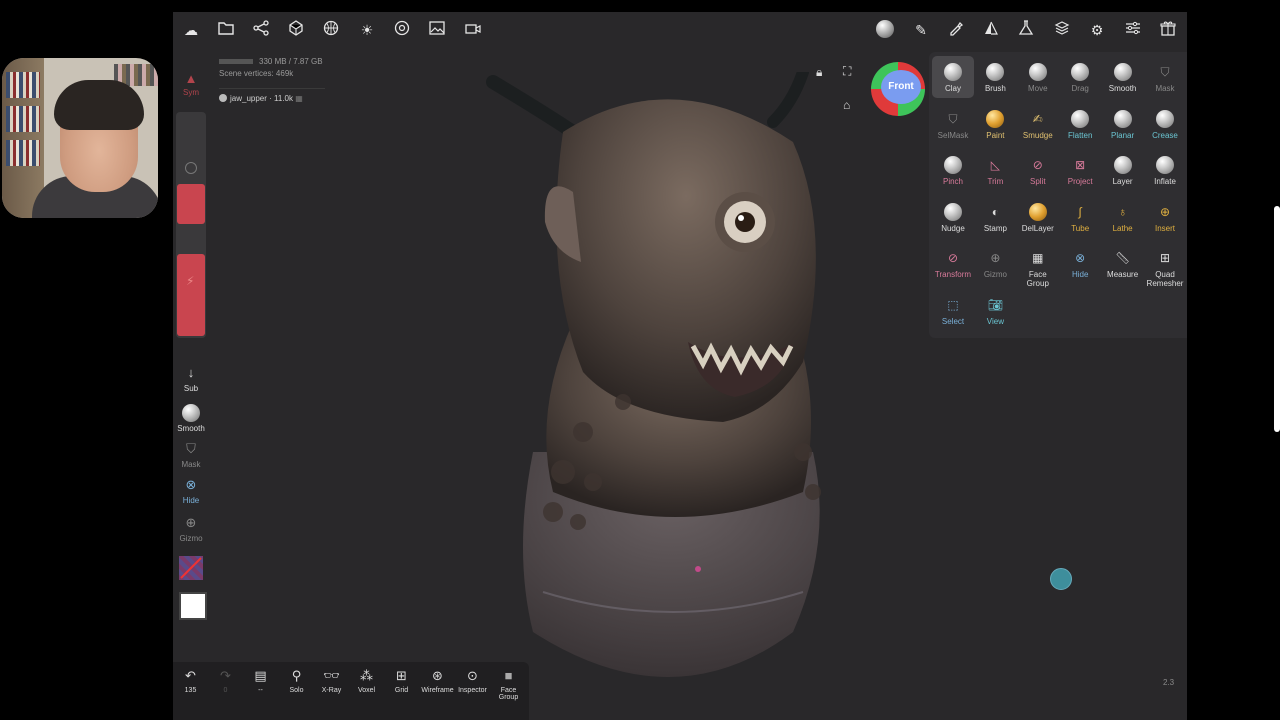 The image size is (1280, 720). Describe the element at coordinates (953, 217) in the screenshot. I see `tool-nudge: Nudge` at that location.